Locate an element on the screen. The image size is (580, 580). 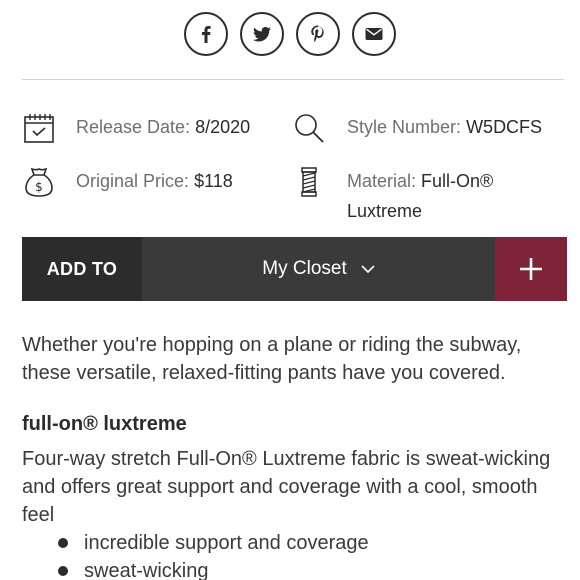
original-price-item: $ Original Price: $118 is located at coordinates (127, 182).